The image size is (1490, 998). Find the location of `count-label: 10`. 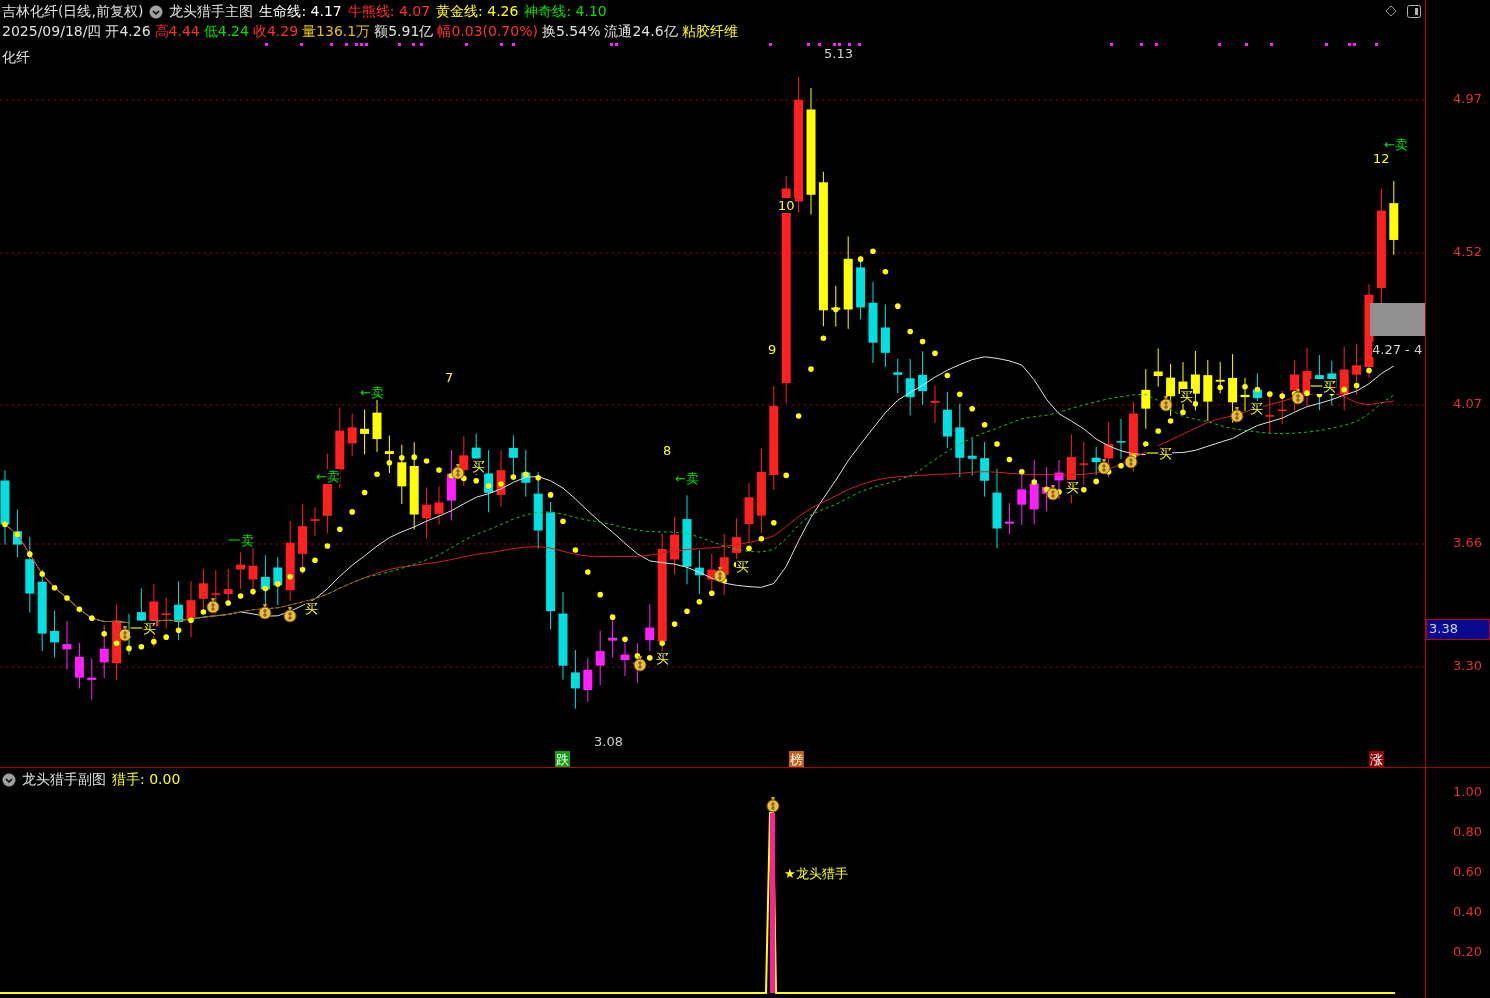

count-label: 10 is located at coordinates (786, 205).